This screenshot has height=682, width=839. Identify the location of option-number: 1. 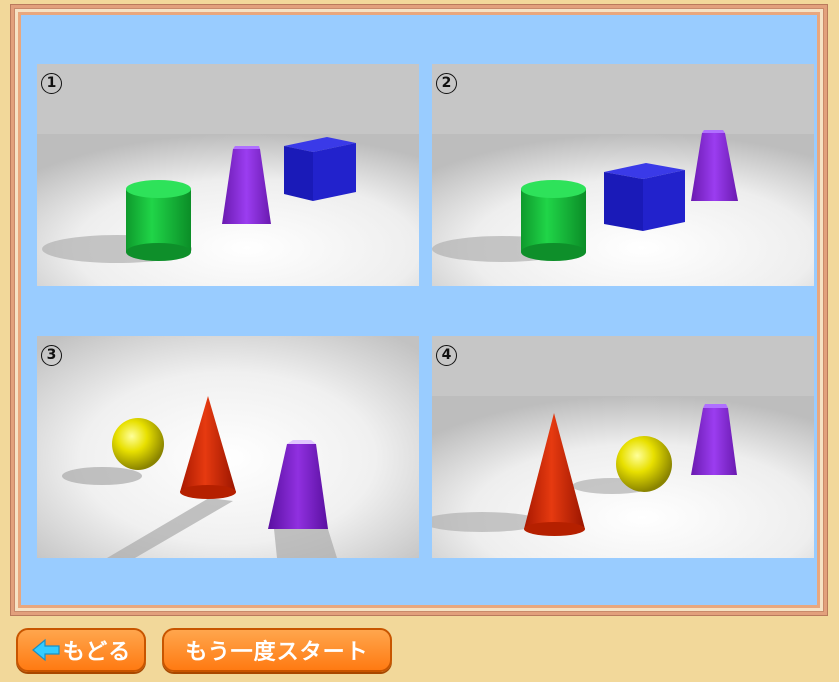
(51, 83).